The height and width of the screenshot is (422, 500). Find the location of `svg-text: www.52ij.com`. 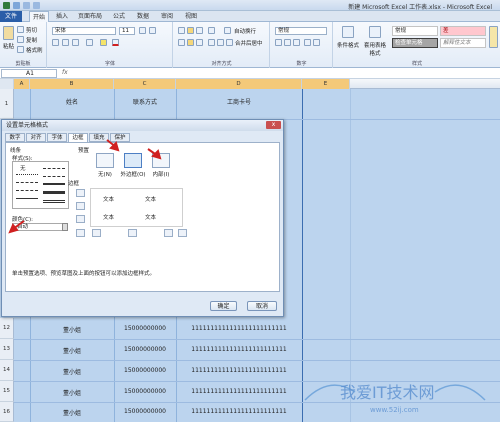

svg-text: www.52ij.com is located at coordinates (394, 410).